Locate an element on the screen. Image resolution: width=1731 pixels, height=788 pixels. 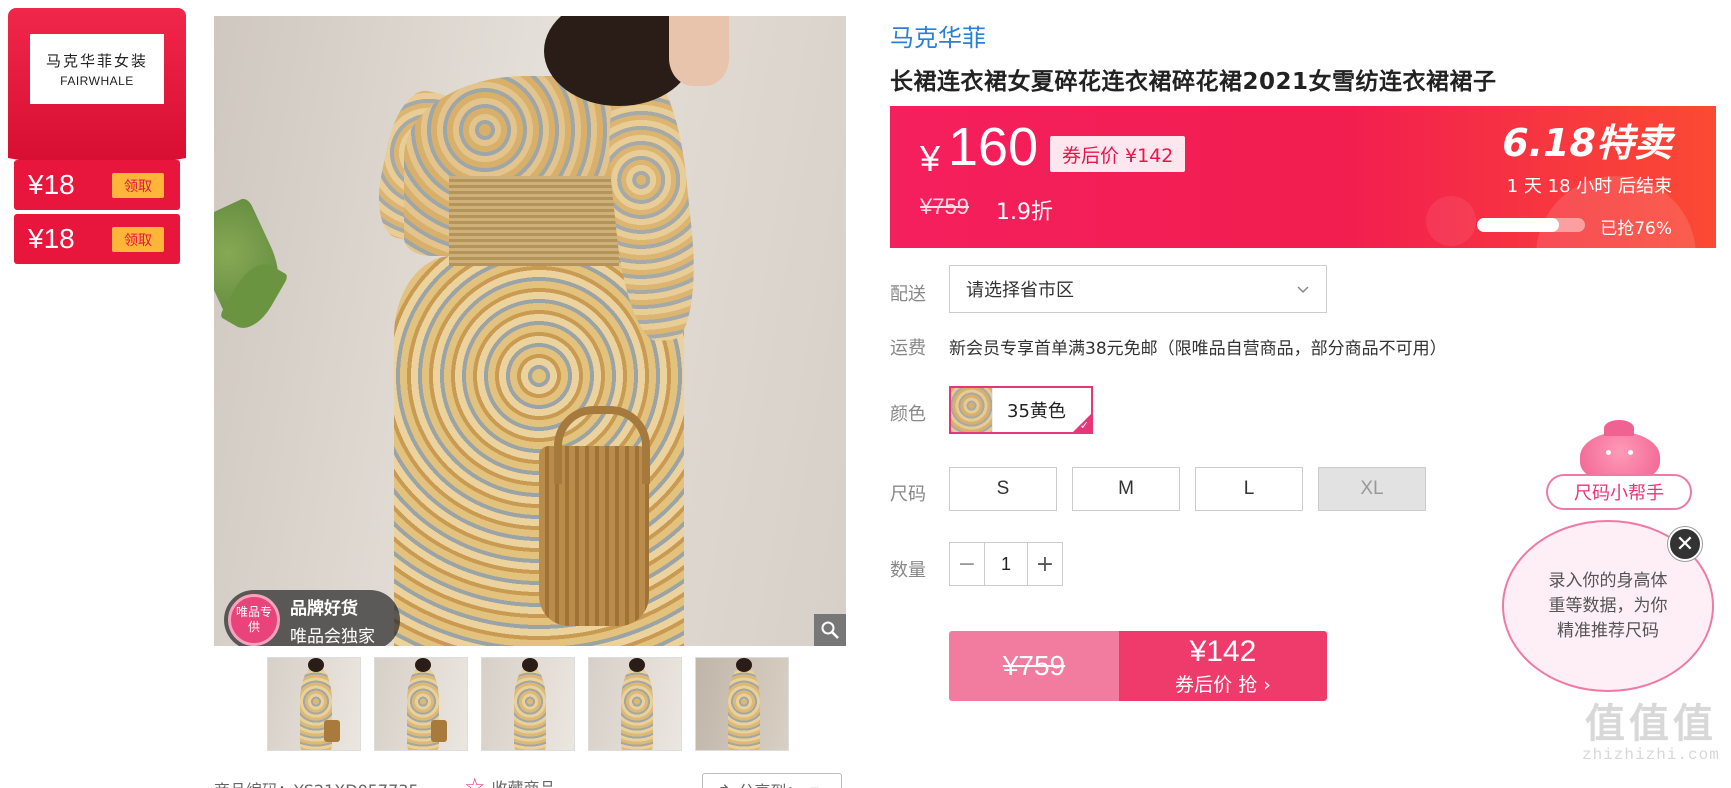
quantity-decrease-button: − is located at coordinates (967, 564).